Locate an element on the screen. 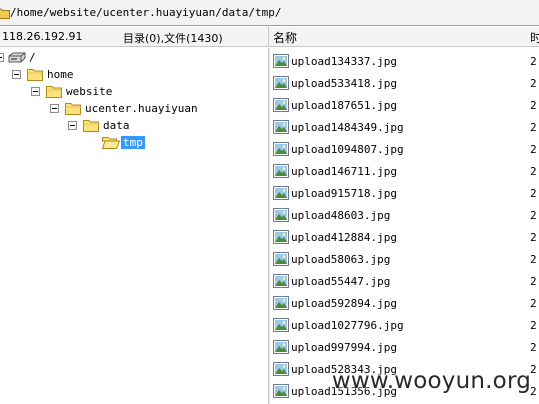 This screenshot has height=404, width=539. list-item: upload915718.jpg 2 is located at coordinates (404, 193).